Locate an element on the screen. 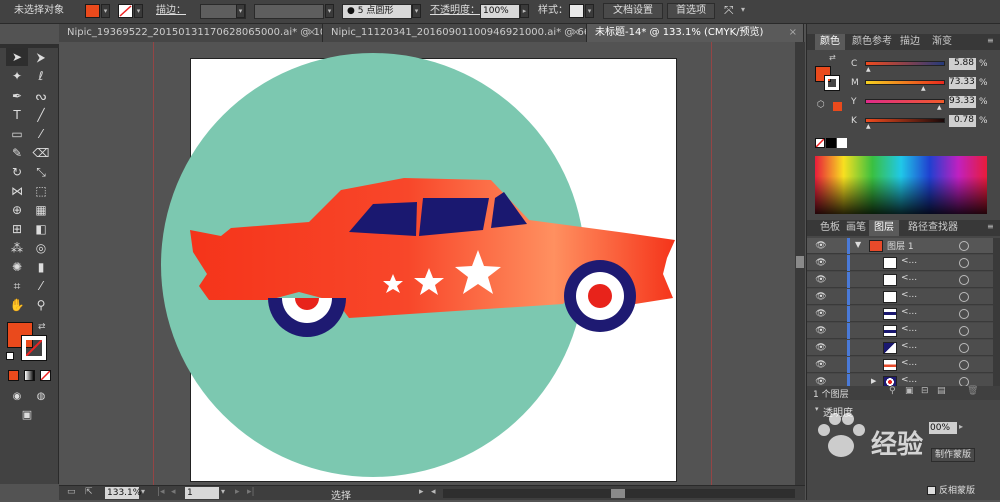 Image resolution: width=1000 pixels, height=502 pixels. layer-name: 图层 1 is located at coordinates (900, 245).